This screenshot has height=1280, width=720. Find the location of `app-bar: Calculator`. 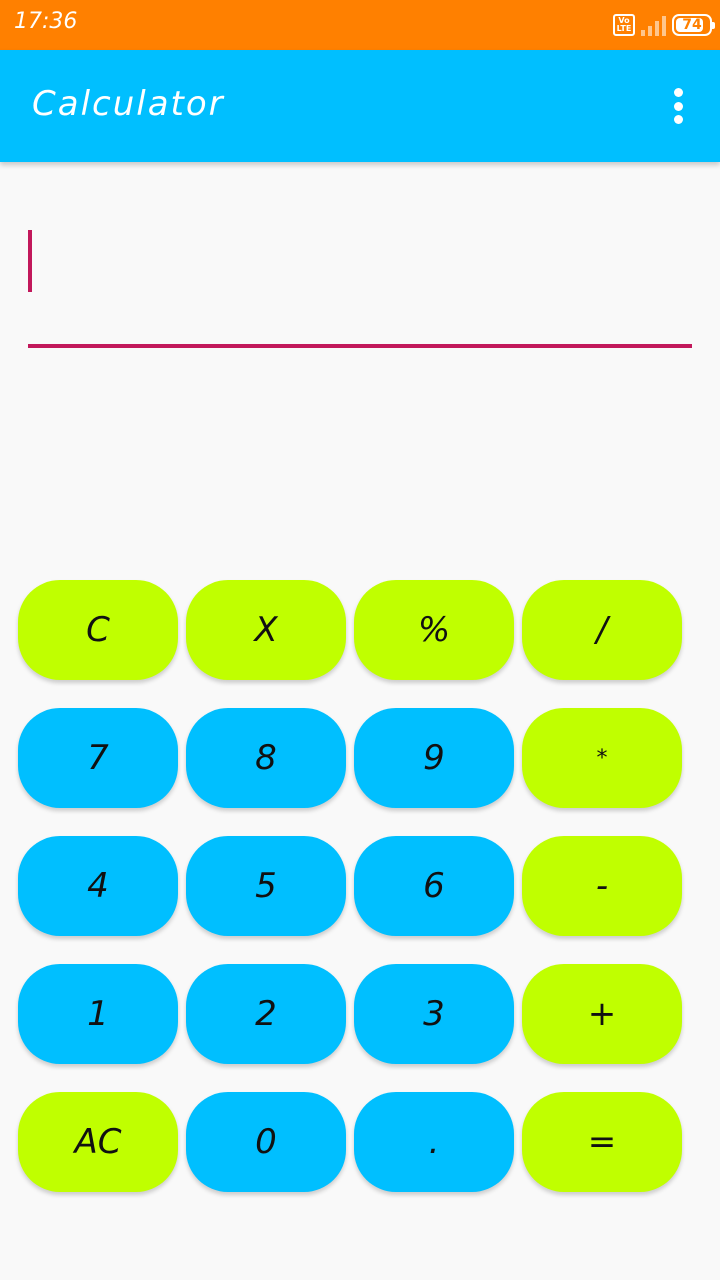

app-bar: Calculator is located at coordinates (360, 106).